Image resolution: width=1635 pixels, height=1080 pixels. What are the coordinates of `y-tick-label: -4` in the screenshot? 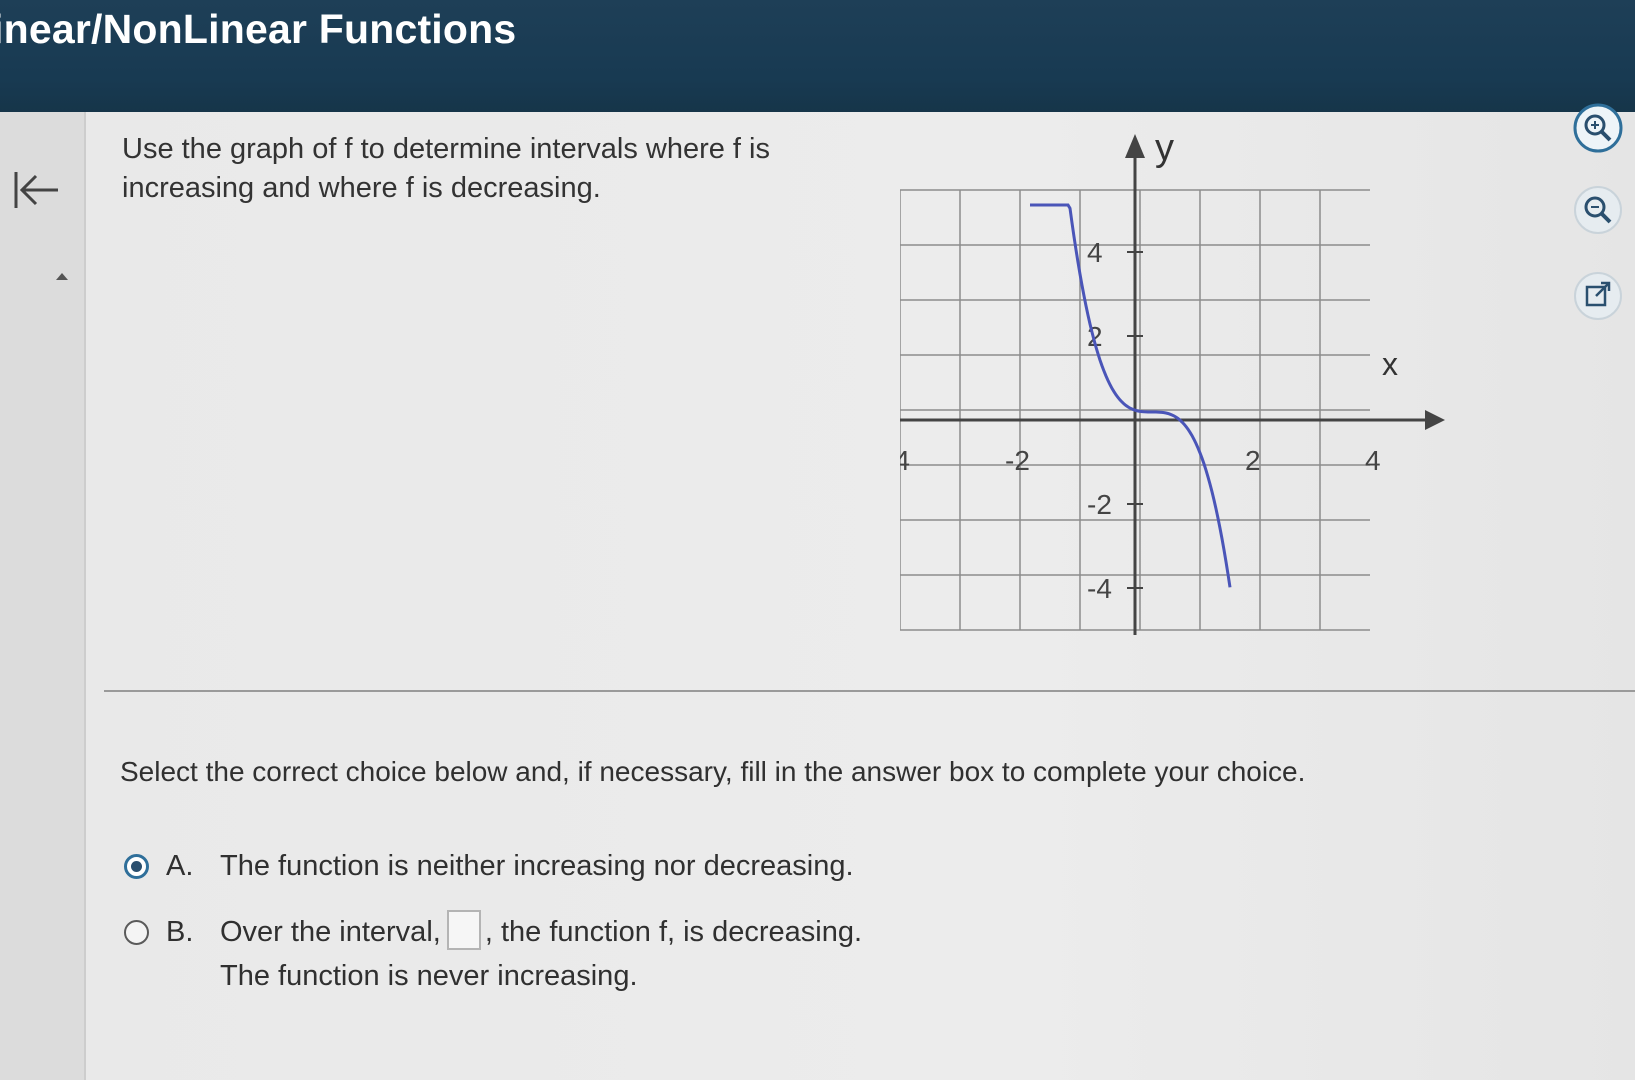 It's located at (1099, 588).